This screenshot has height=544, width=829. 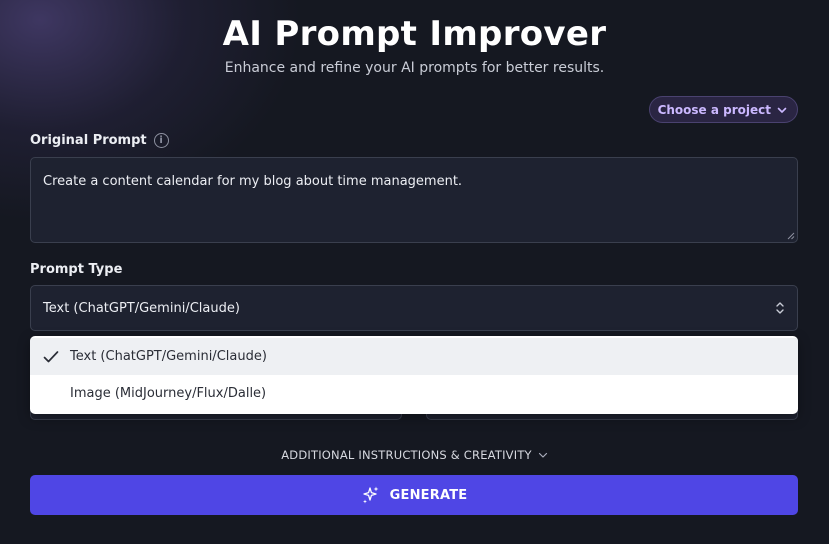 I want to click on resize-handle-icon, so click(x=791, y=236).